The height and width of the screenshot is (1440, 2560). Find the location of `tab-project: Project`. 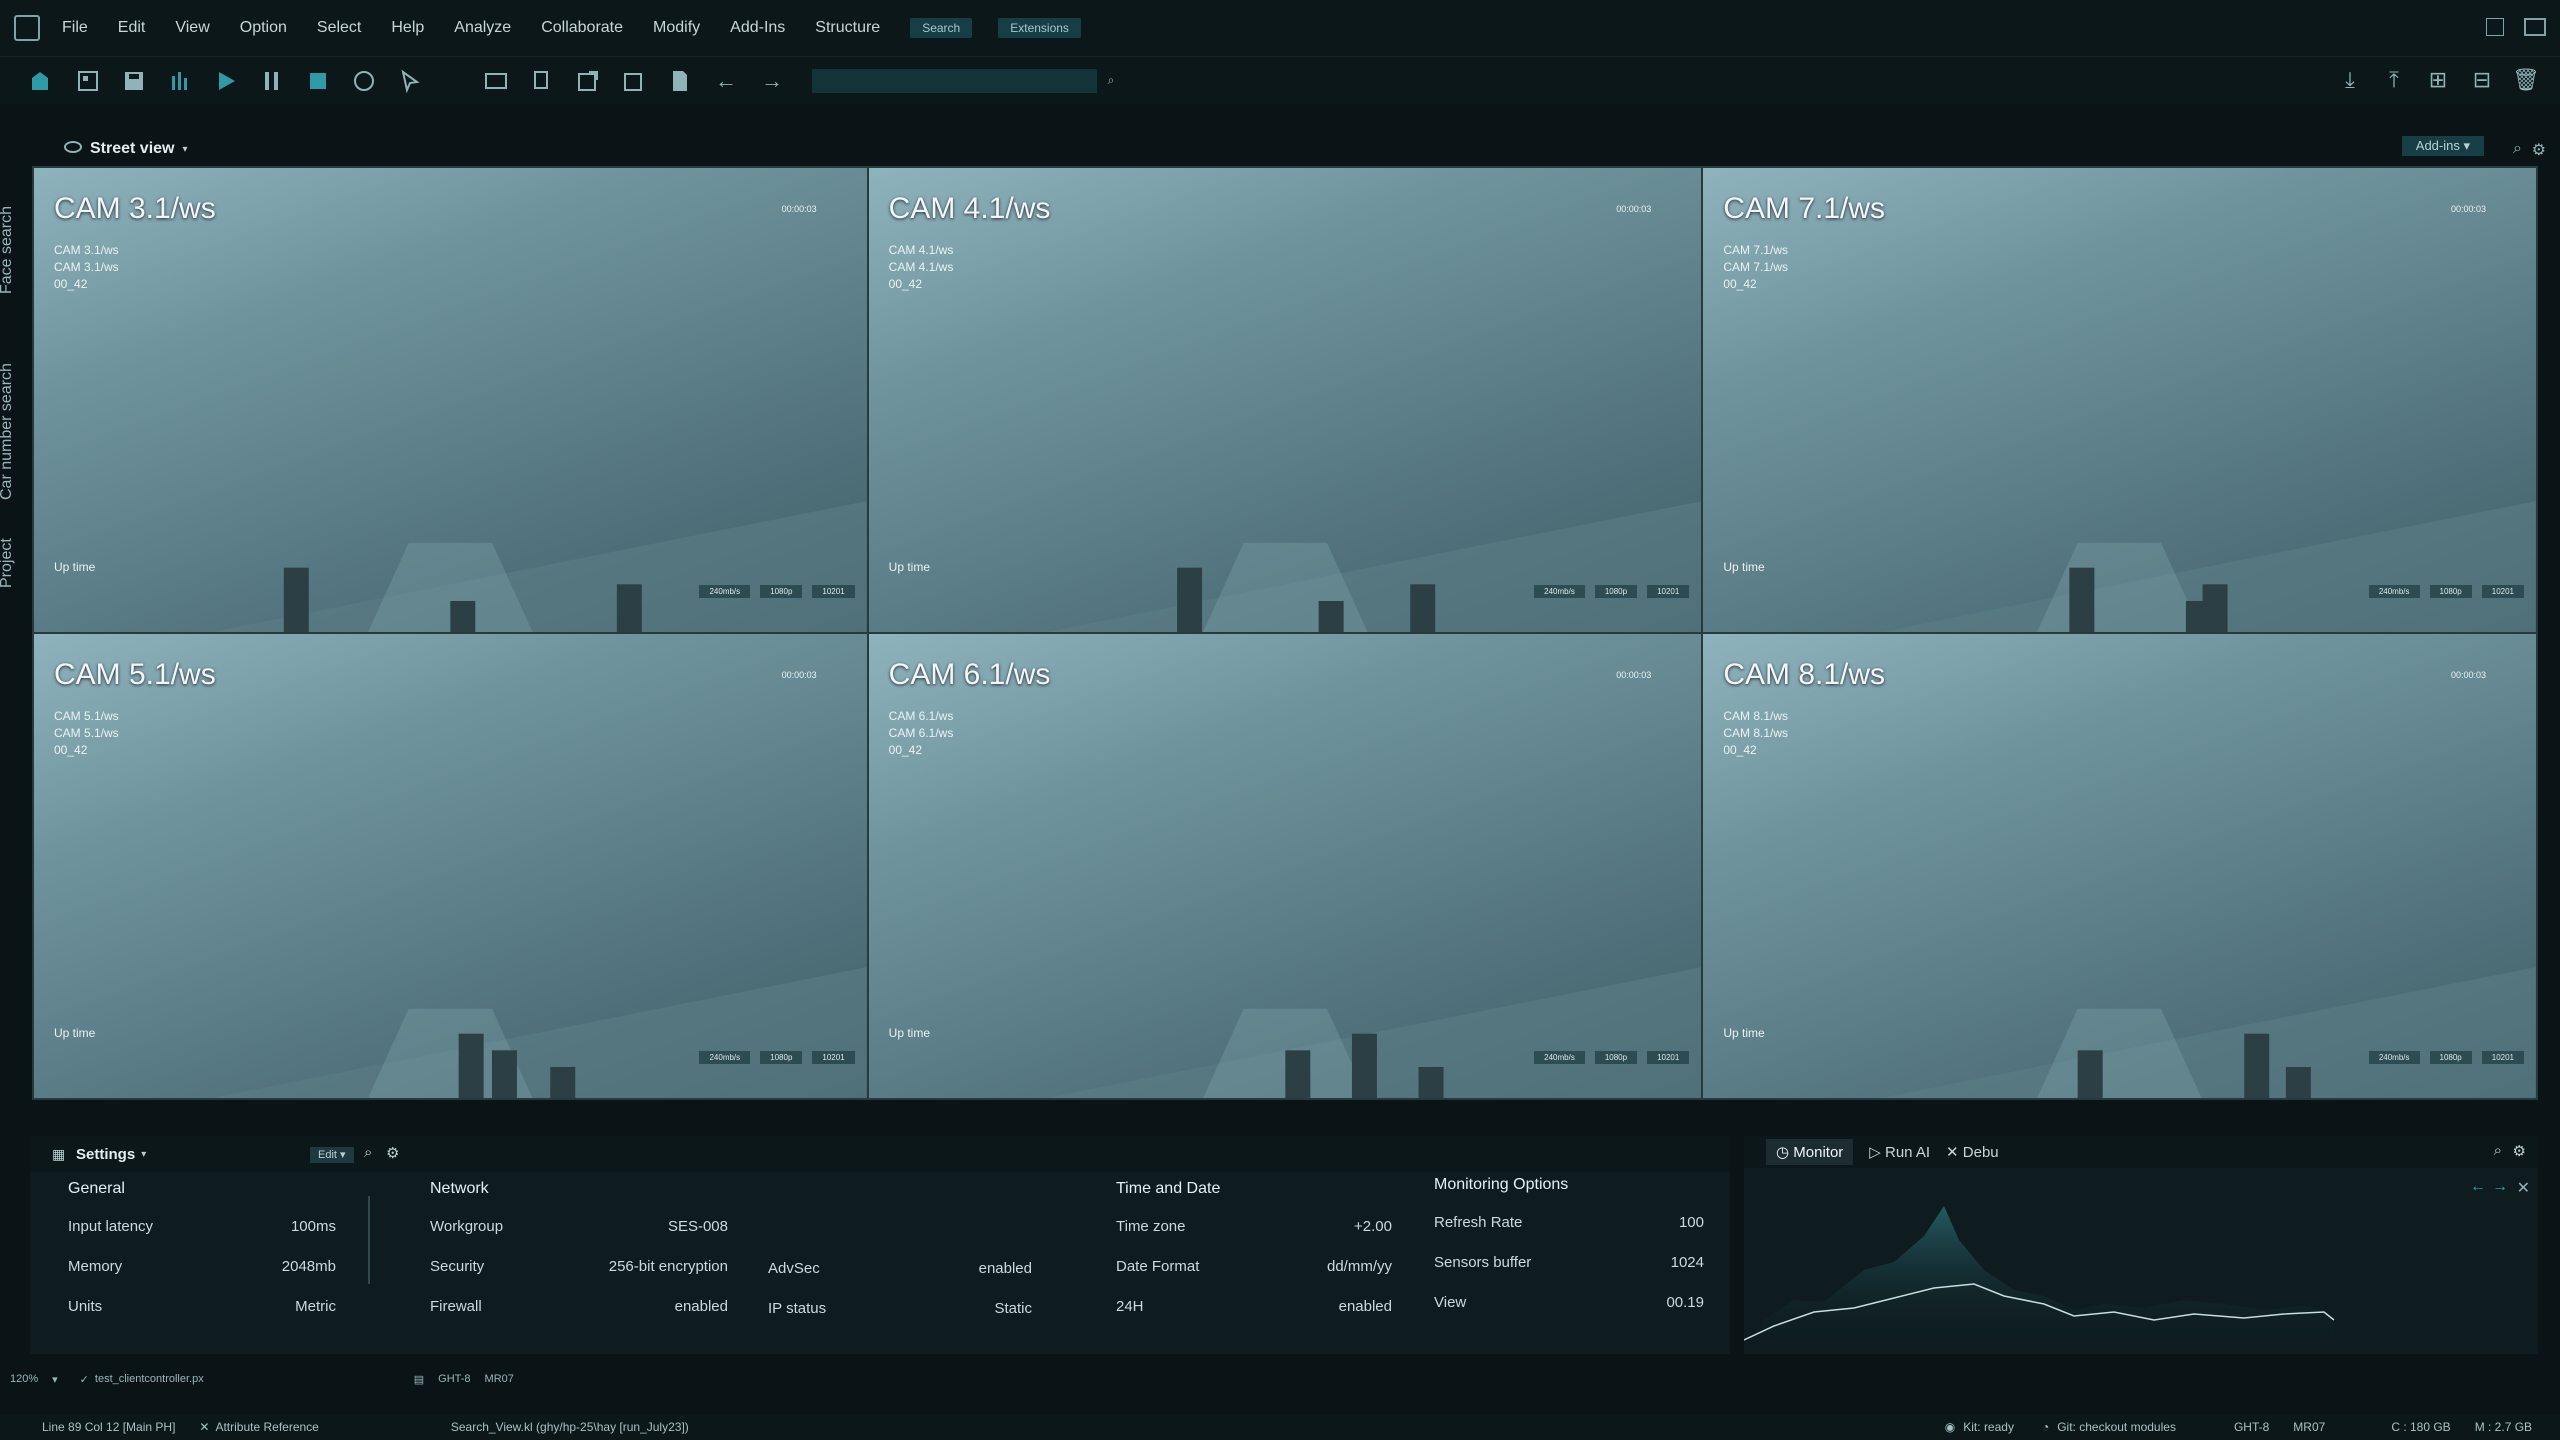

tab-project: Project is located at coordinates (8, 563).